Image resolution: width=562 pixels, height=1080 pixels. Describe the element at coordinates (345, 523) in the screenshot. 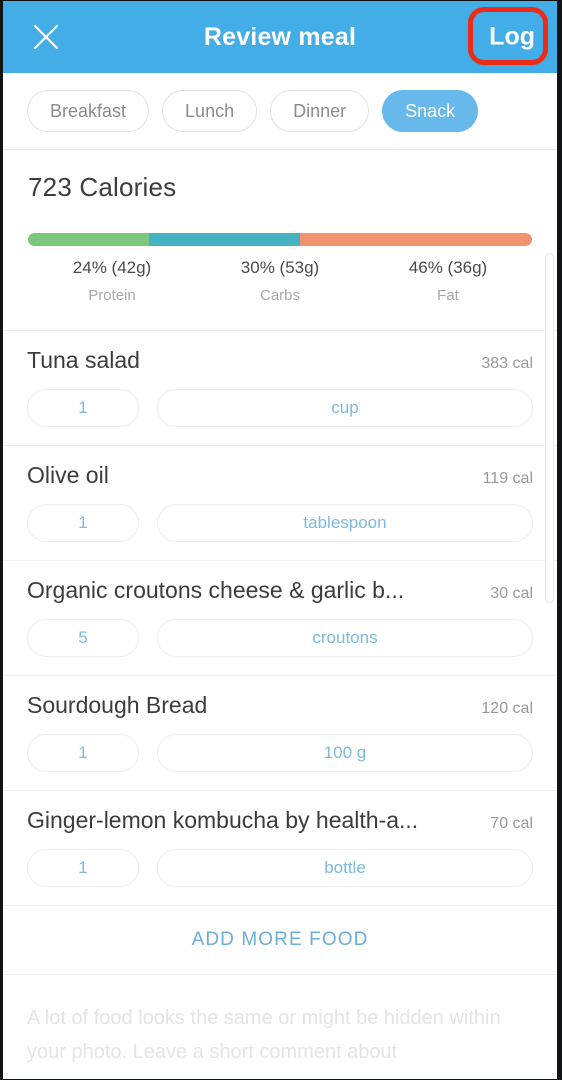

I see `unit-input: tablespoon` at that location.